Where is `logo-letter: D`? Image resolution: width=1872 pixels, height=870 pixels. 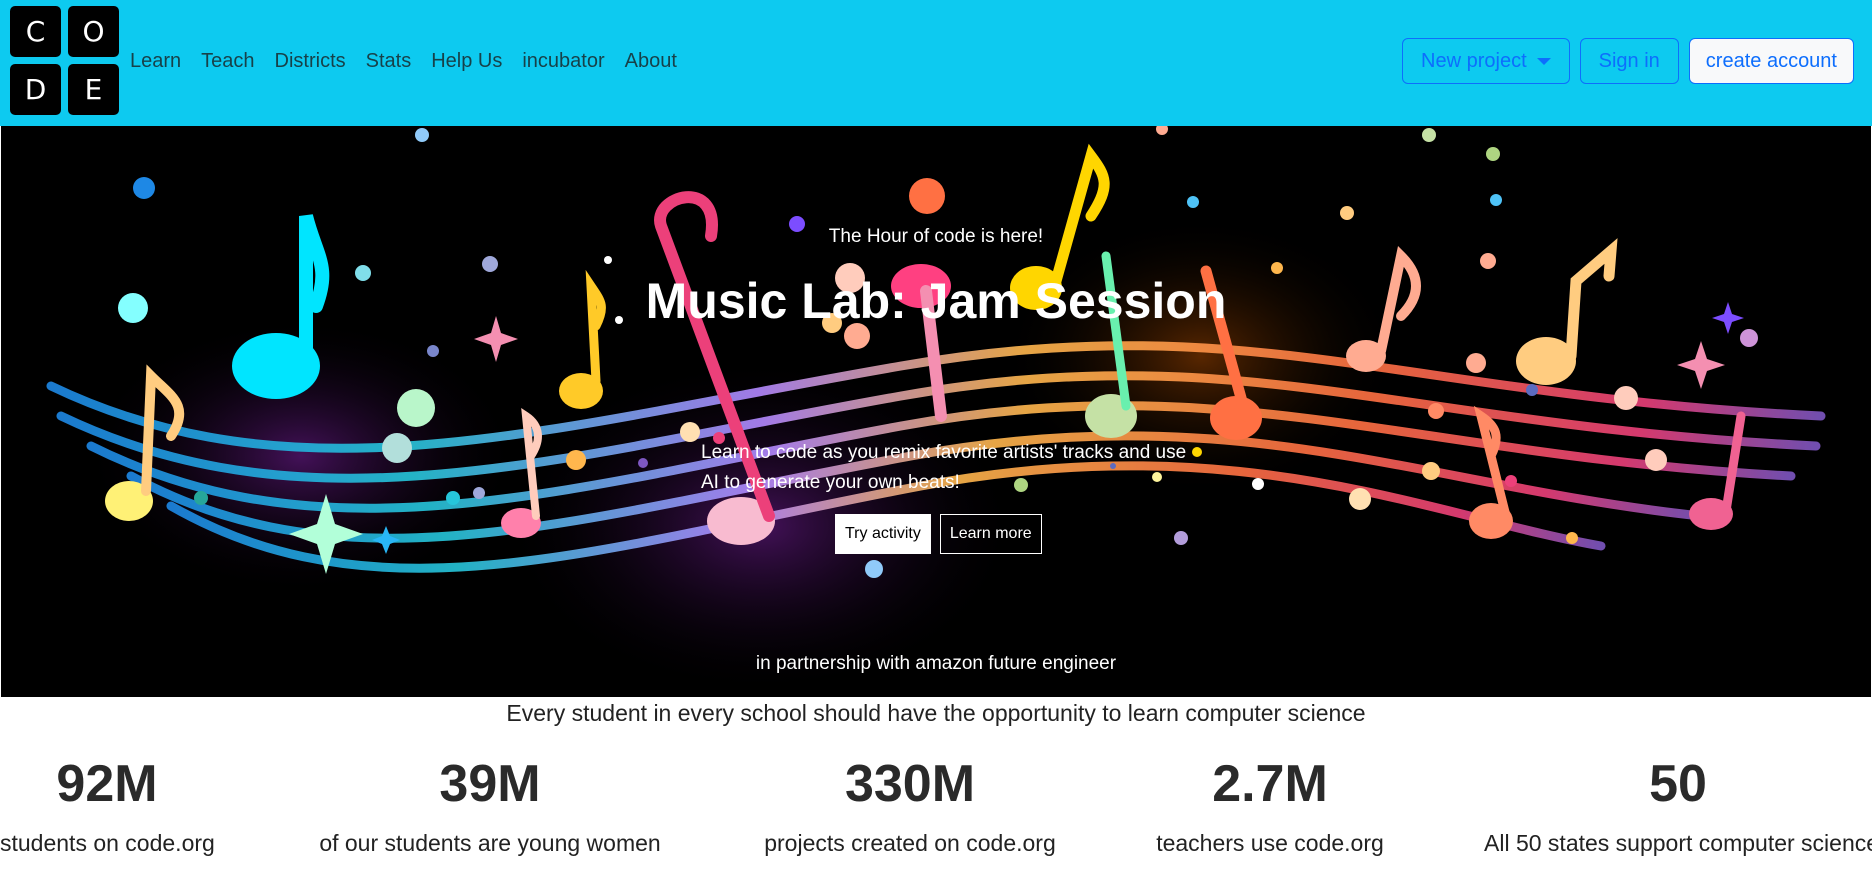
logo-letter: D is located at coordinates (35, 89).